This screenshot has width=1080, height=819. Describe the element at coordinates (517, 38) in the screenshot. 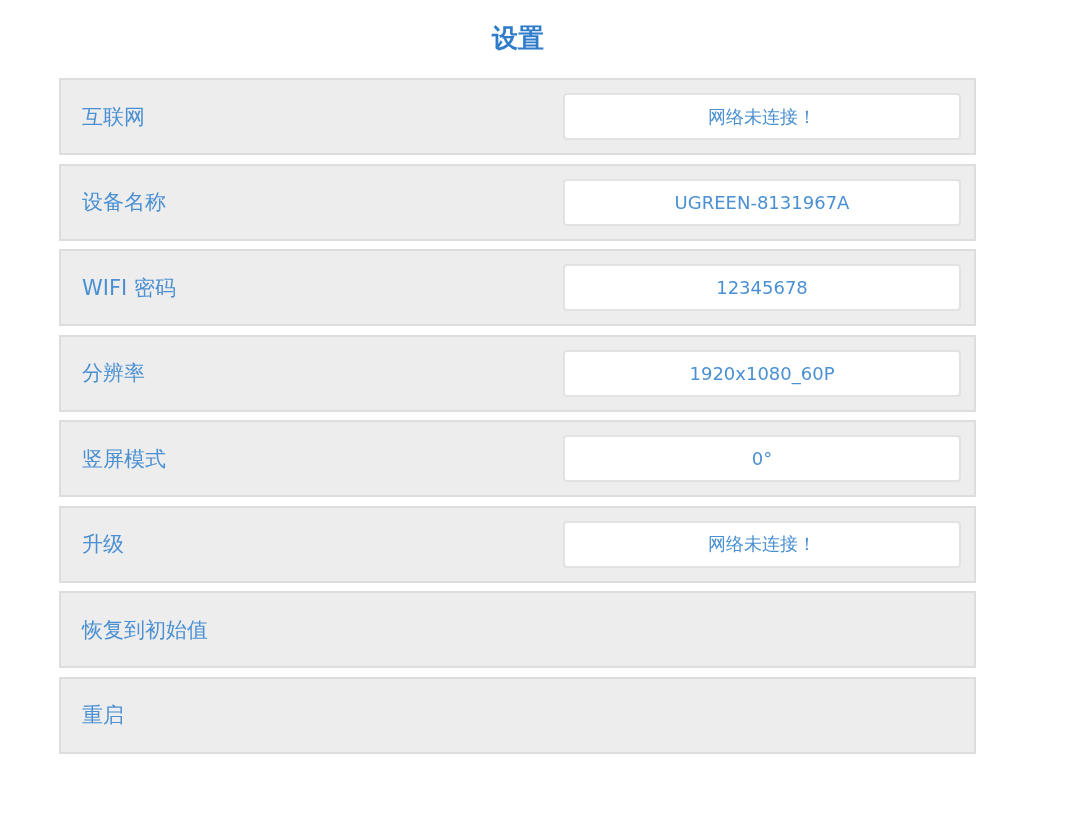

I see `page-title: 设置` at that location.